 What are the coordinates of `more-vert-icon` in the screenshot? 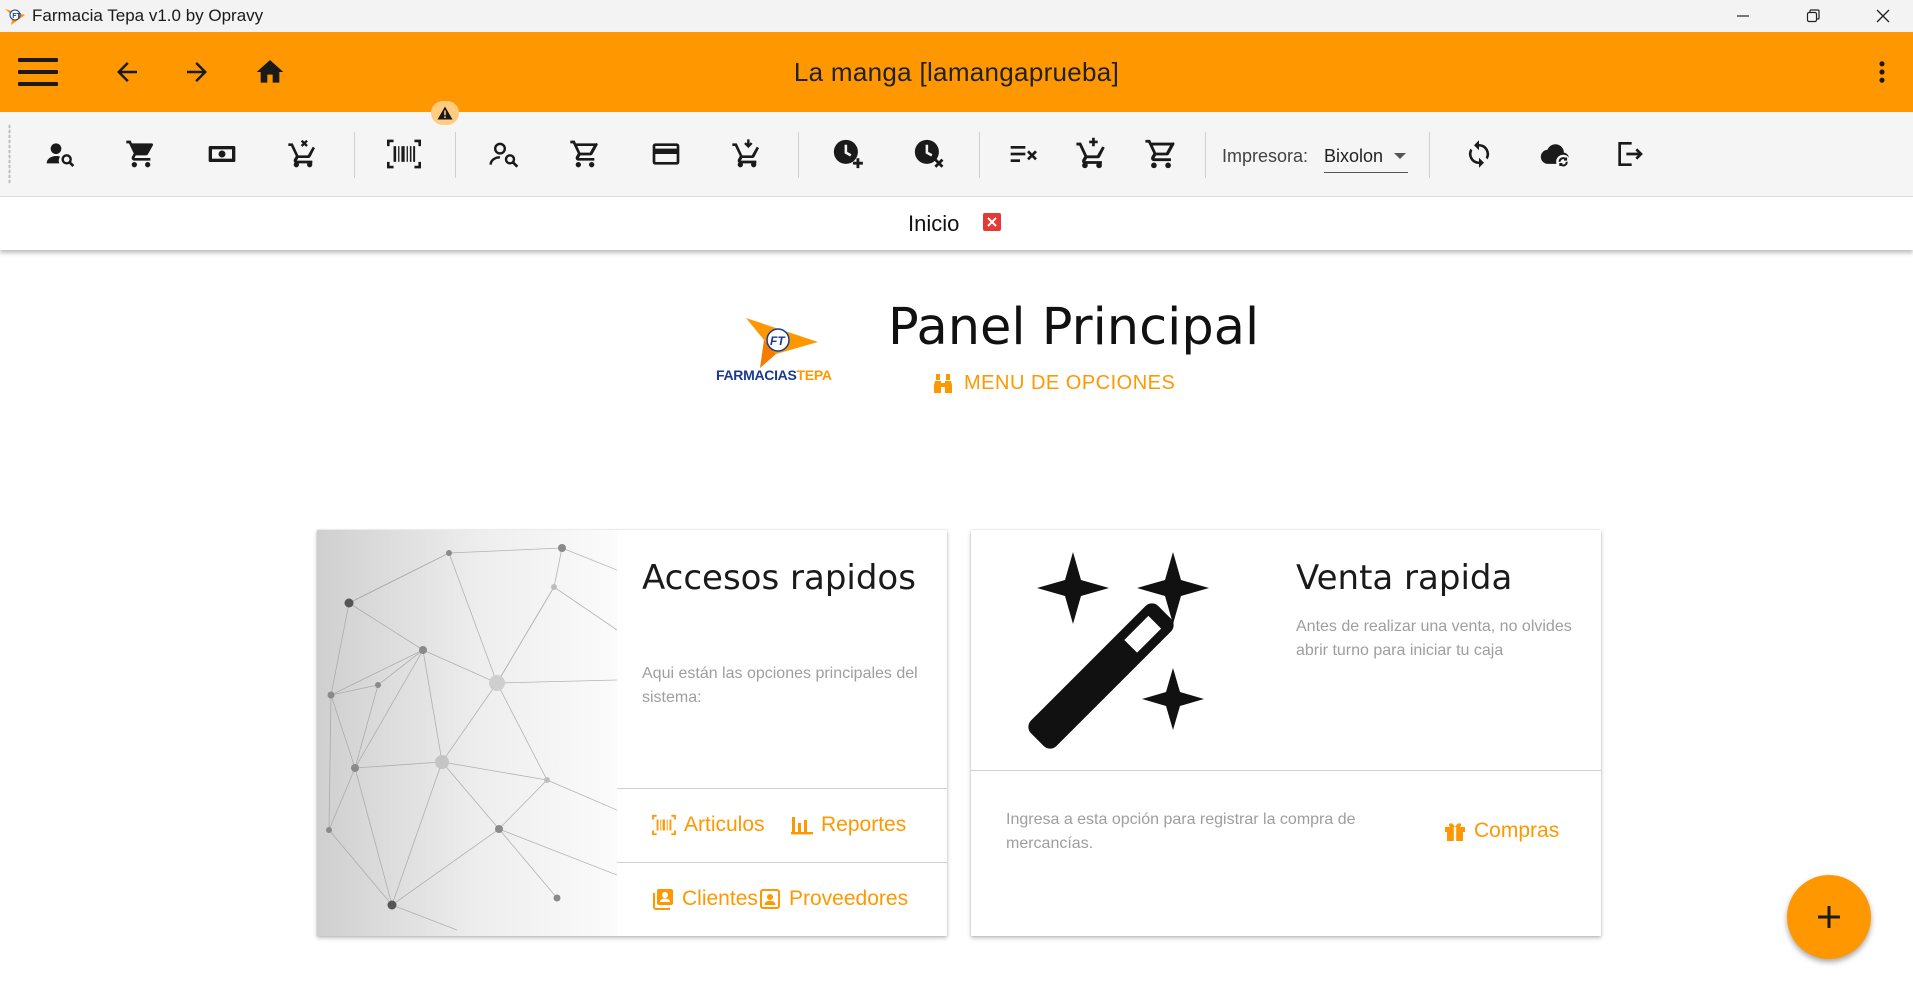 It's located at (1882, 72).